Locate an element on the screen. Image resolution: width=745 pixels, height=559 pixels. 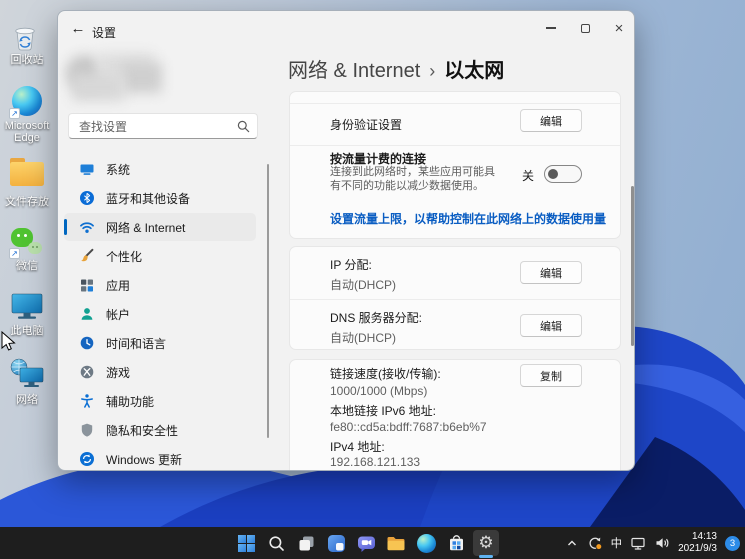
desktop-icon-label: Microsoft Edge is located at coordinates (27, 132).